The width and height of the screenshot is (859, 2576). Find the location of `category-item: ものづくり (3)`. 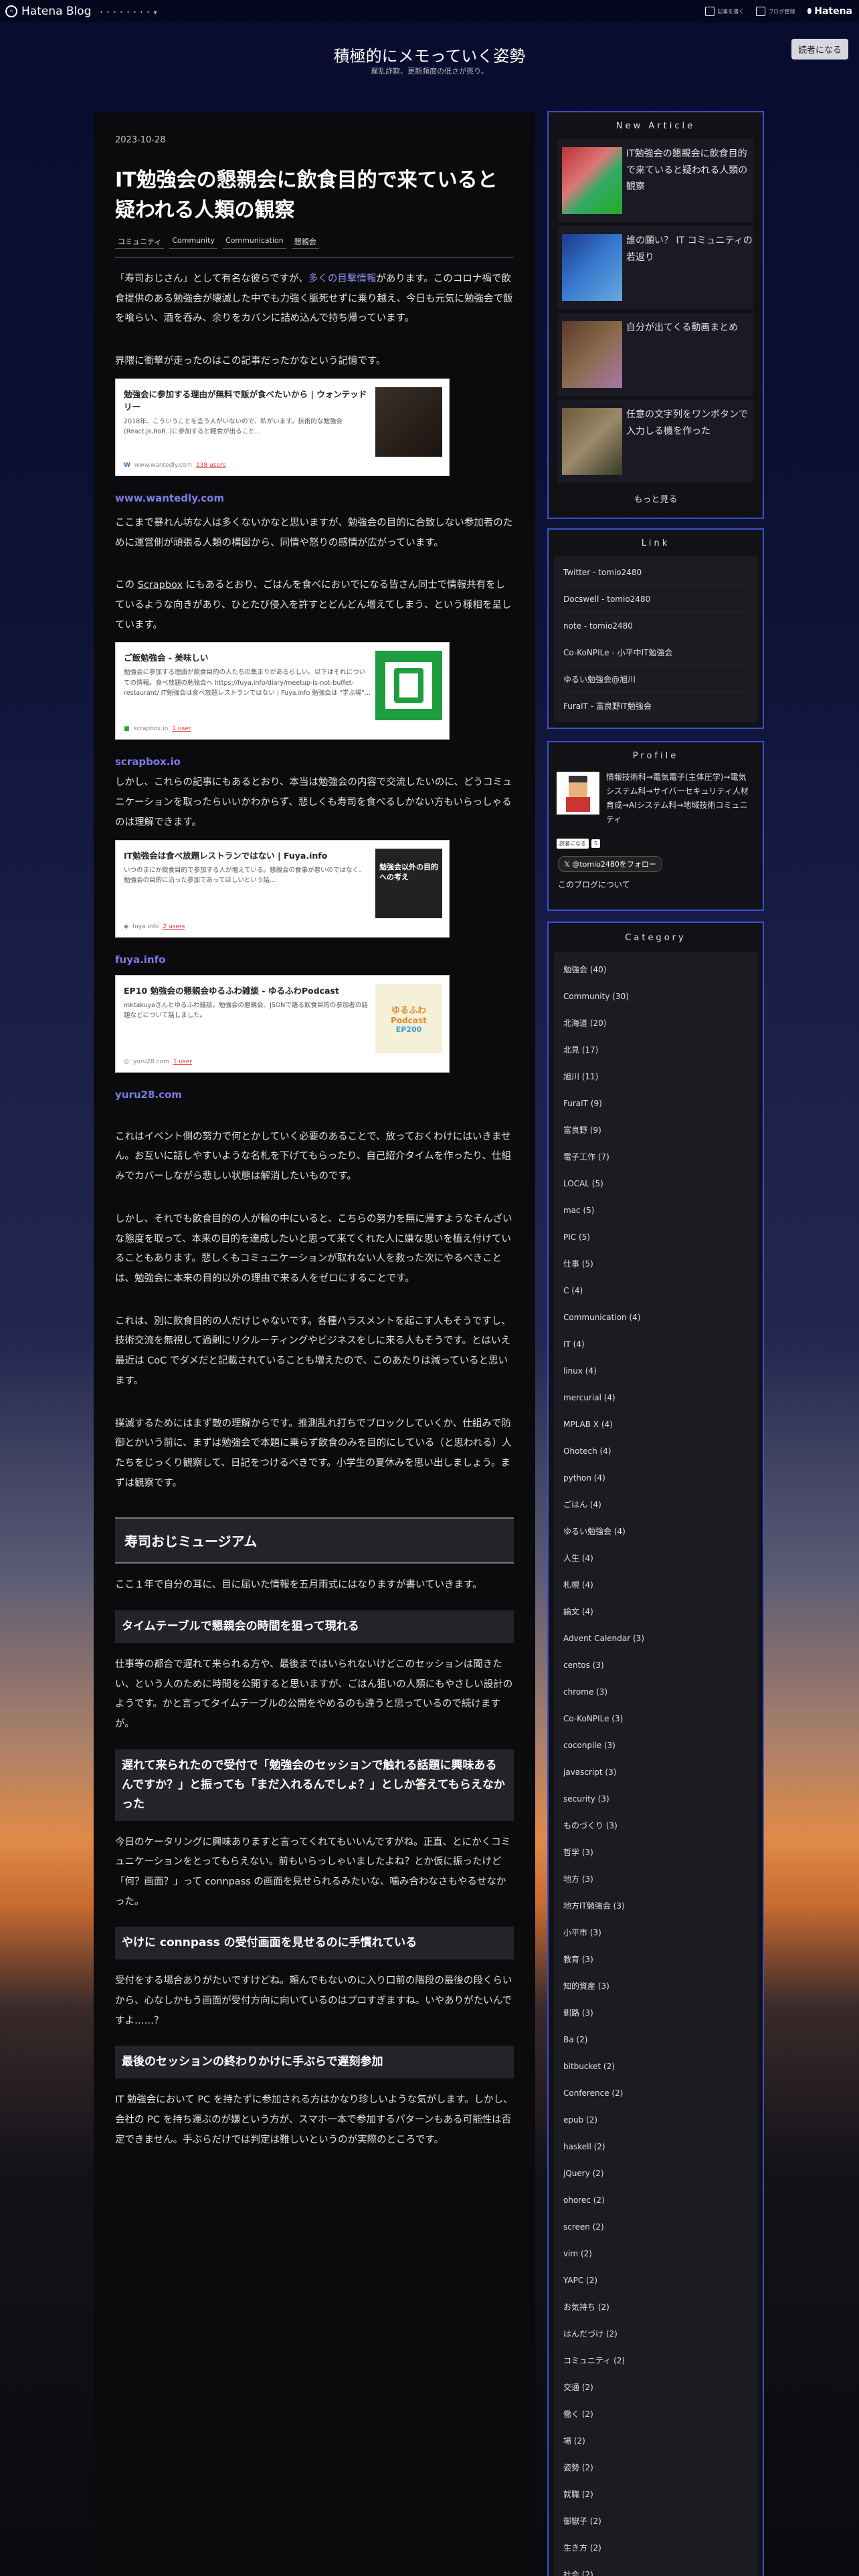

category-item: ものづくり (3) is located at coordinates (655, 1825).